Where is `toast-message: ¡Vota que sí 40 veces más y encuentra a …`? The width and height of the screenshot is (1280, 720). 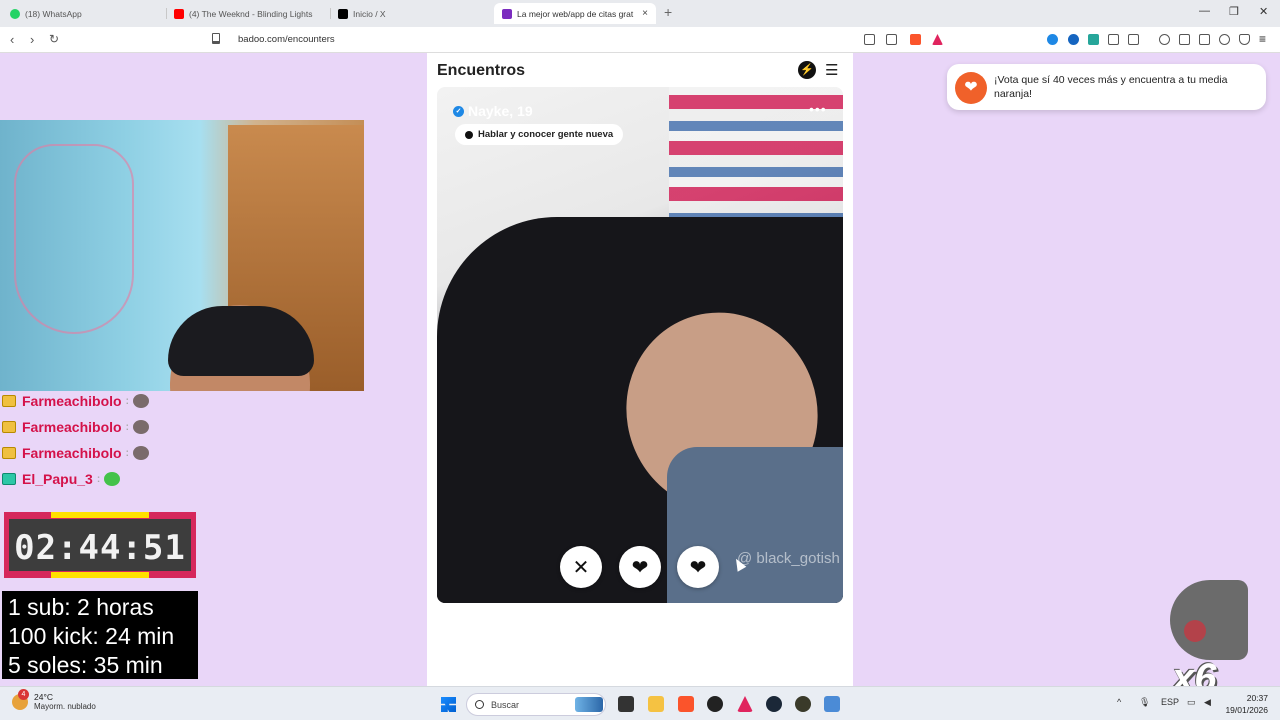 toast-message: ¡Vota que sí 40 veces más y encuentra a … is located at coordinates (1111, 87).